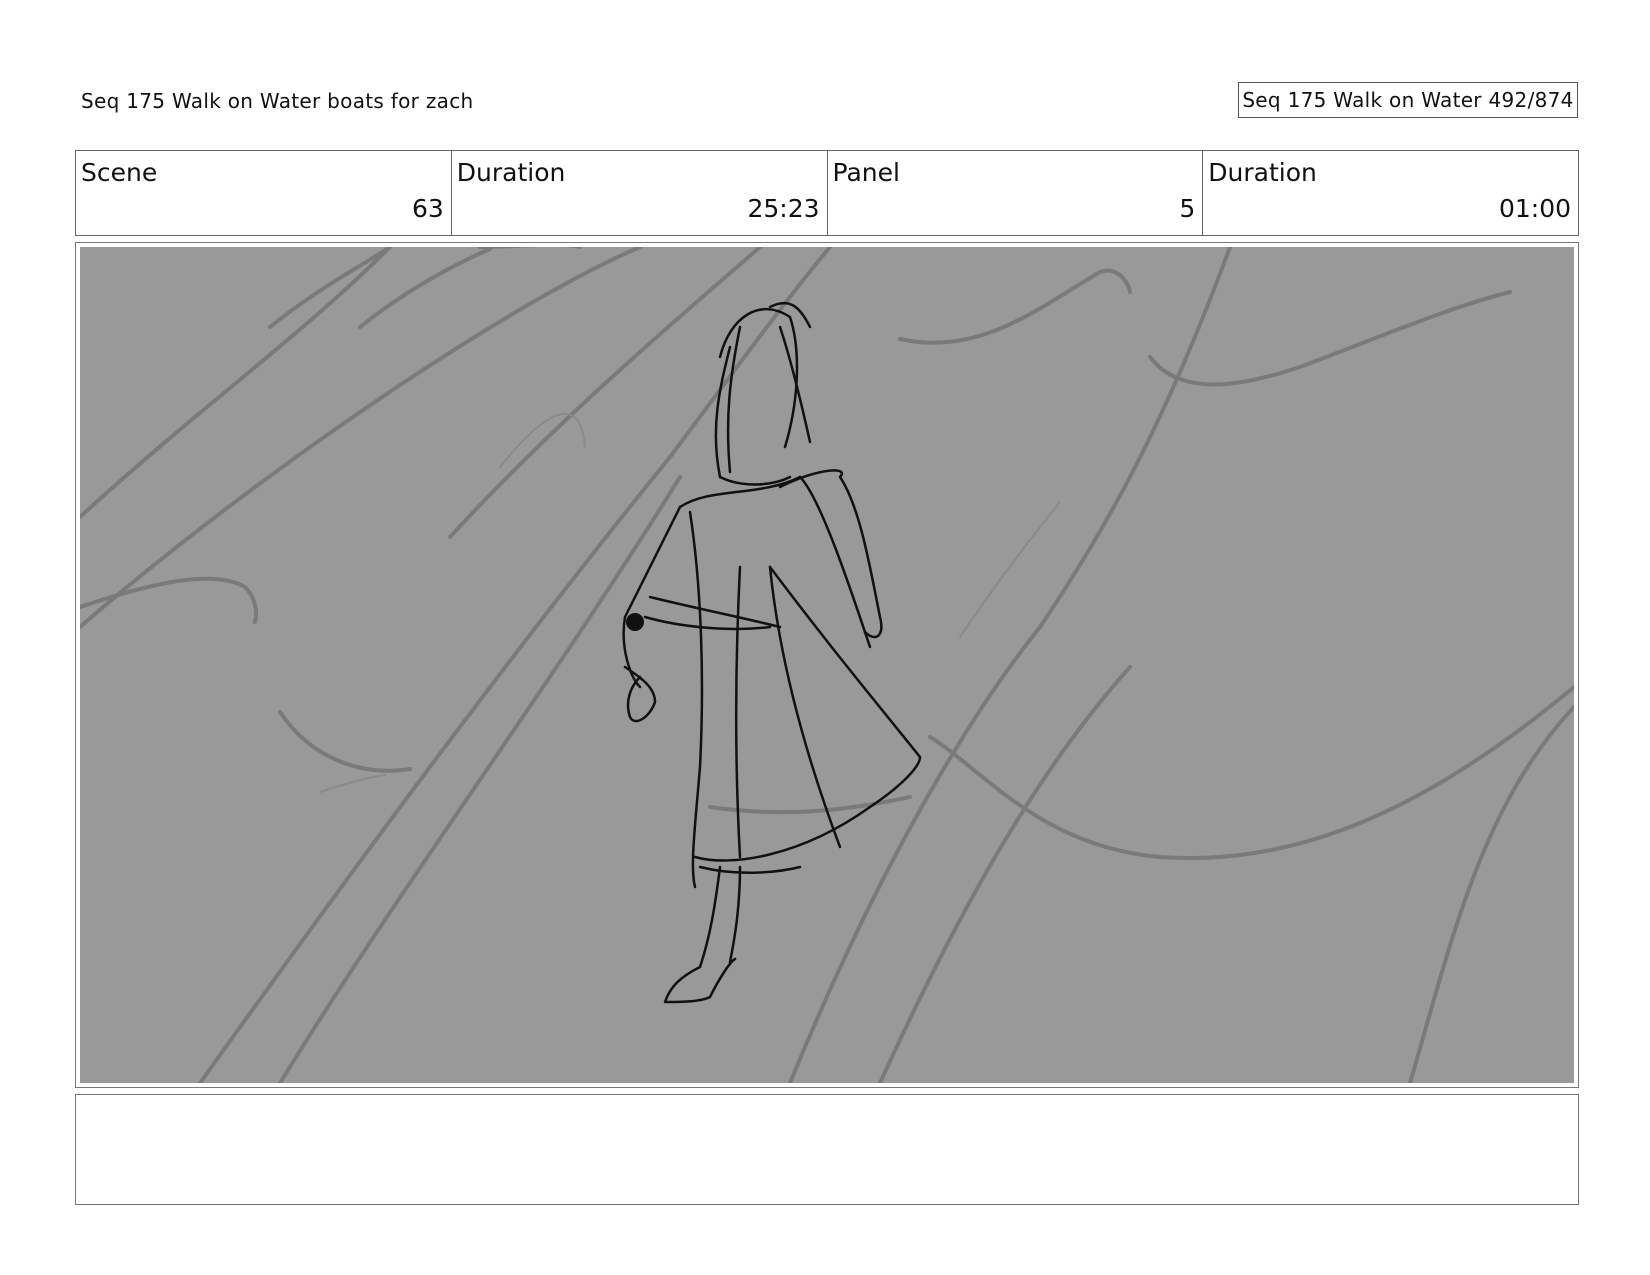  I want to click on panel-cell: Panel 5, so click(1016, 193).